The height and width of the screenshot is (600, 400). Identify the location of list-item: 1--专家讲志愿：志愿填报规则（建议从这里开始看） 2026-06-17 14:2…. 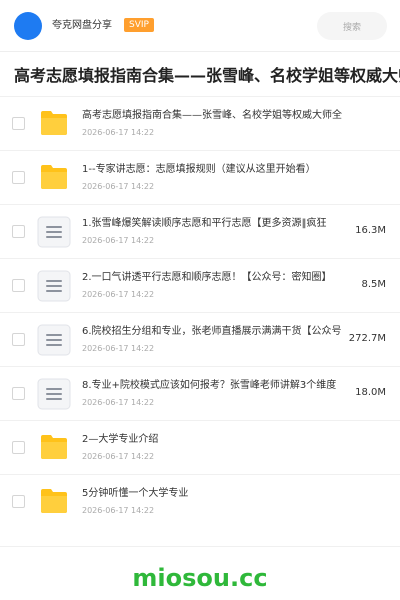
(200, 177).